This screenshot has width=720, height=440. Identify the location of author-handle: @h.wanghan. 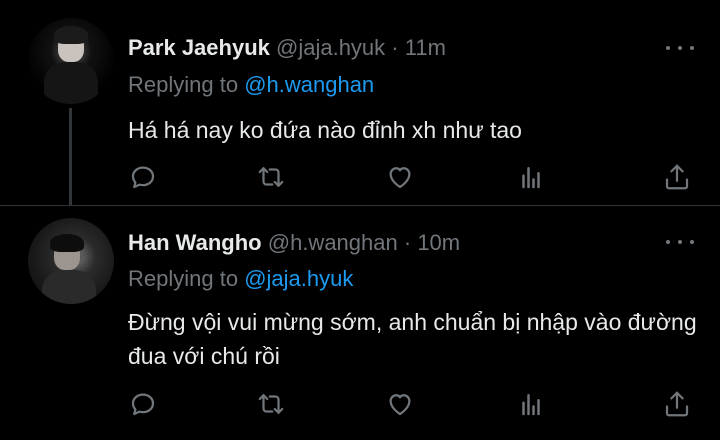
(333, 242).